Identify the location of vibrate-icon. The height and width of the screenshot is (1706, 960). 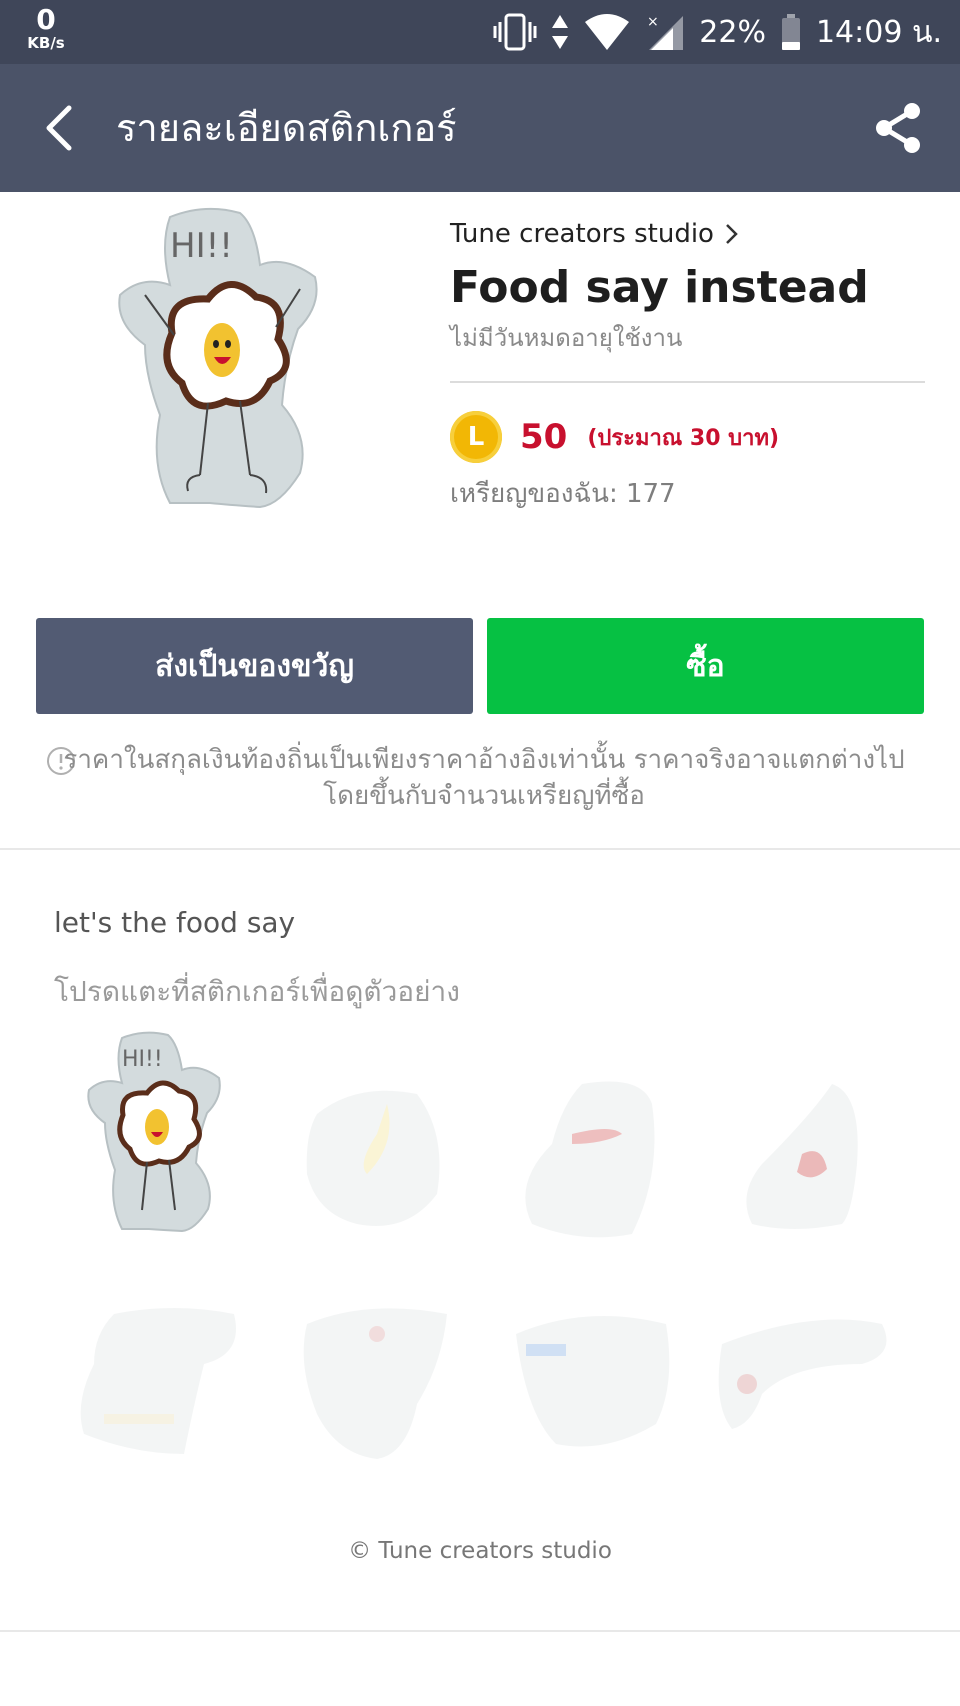
(515, 32).